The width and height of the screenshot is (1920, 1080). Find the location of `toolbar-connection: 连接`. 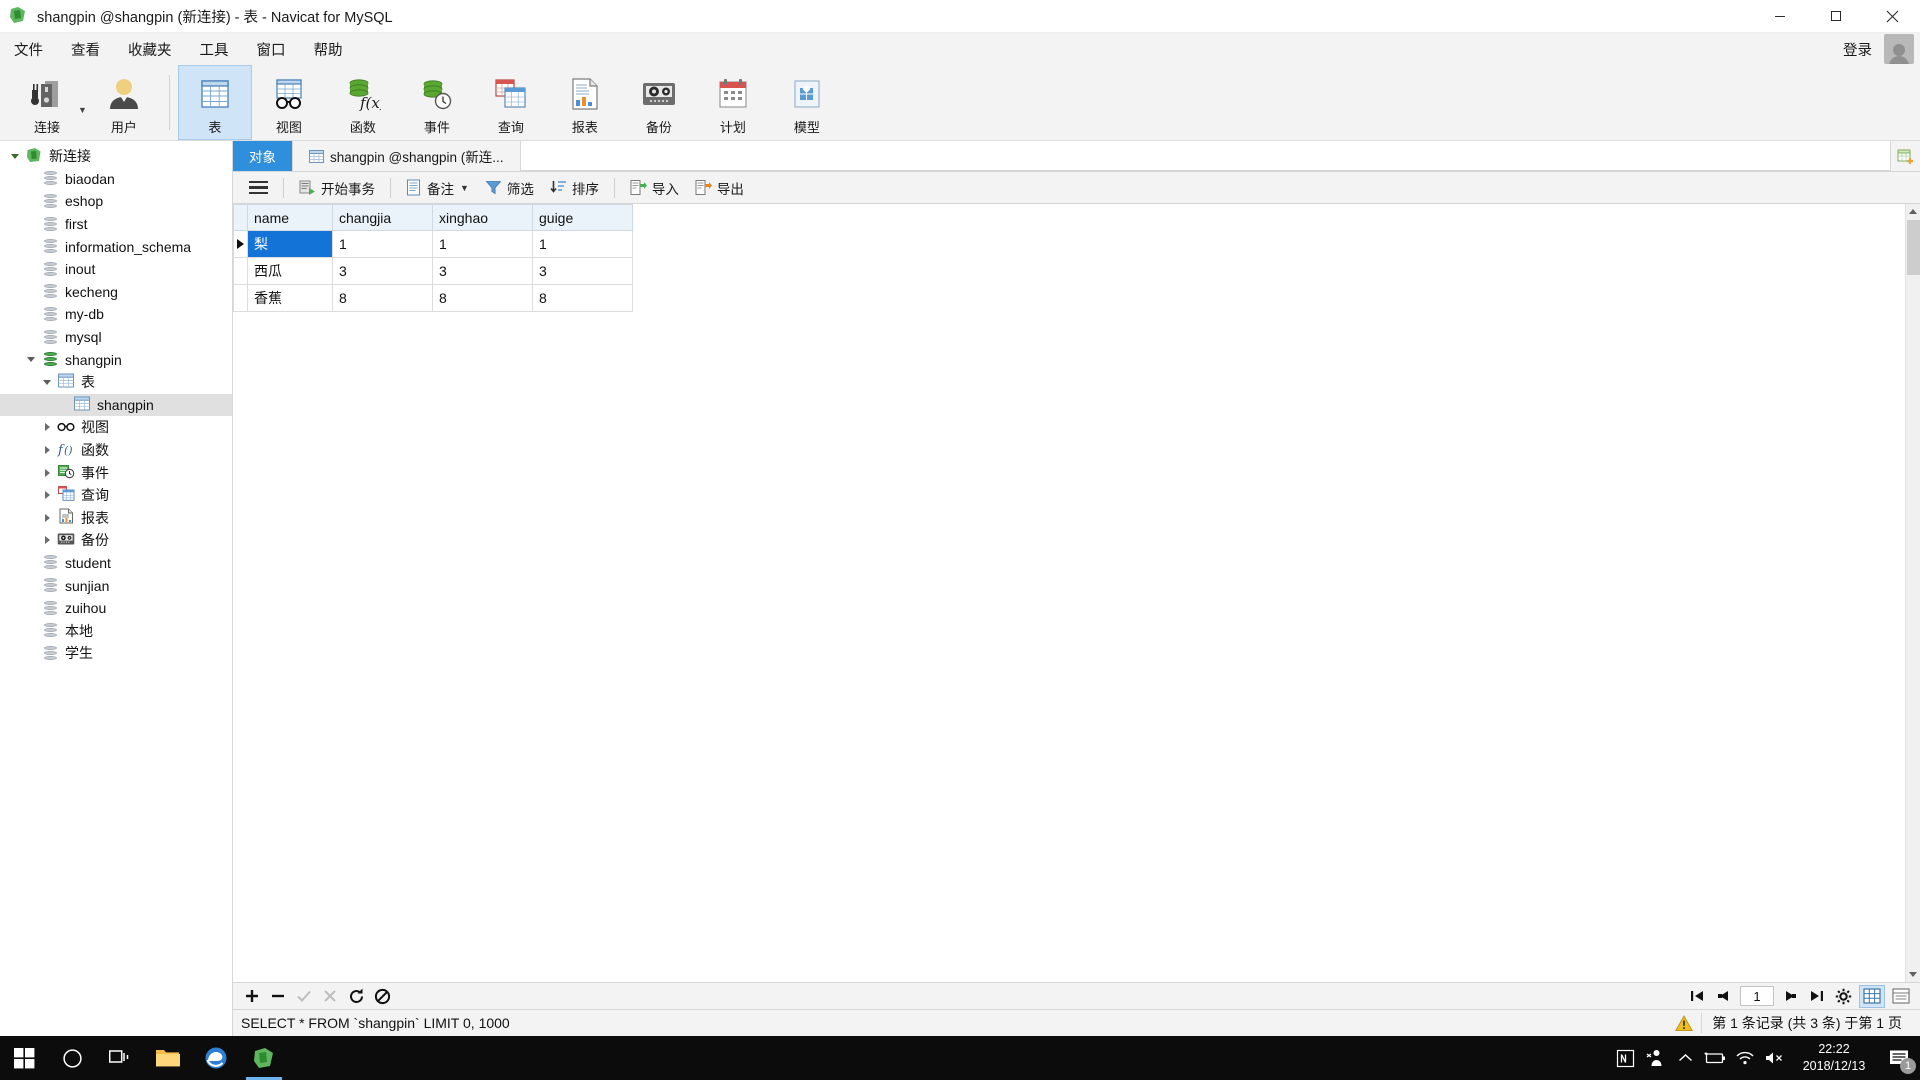

toolbar-connection: 连接 is located at coordinates (47, 103).